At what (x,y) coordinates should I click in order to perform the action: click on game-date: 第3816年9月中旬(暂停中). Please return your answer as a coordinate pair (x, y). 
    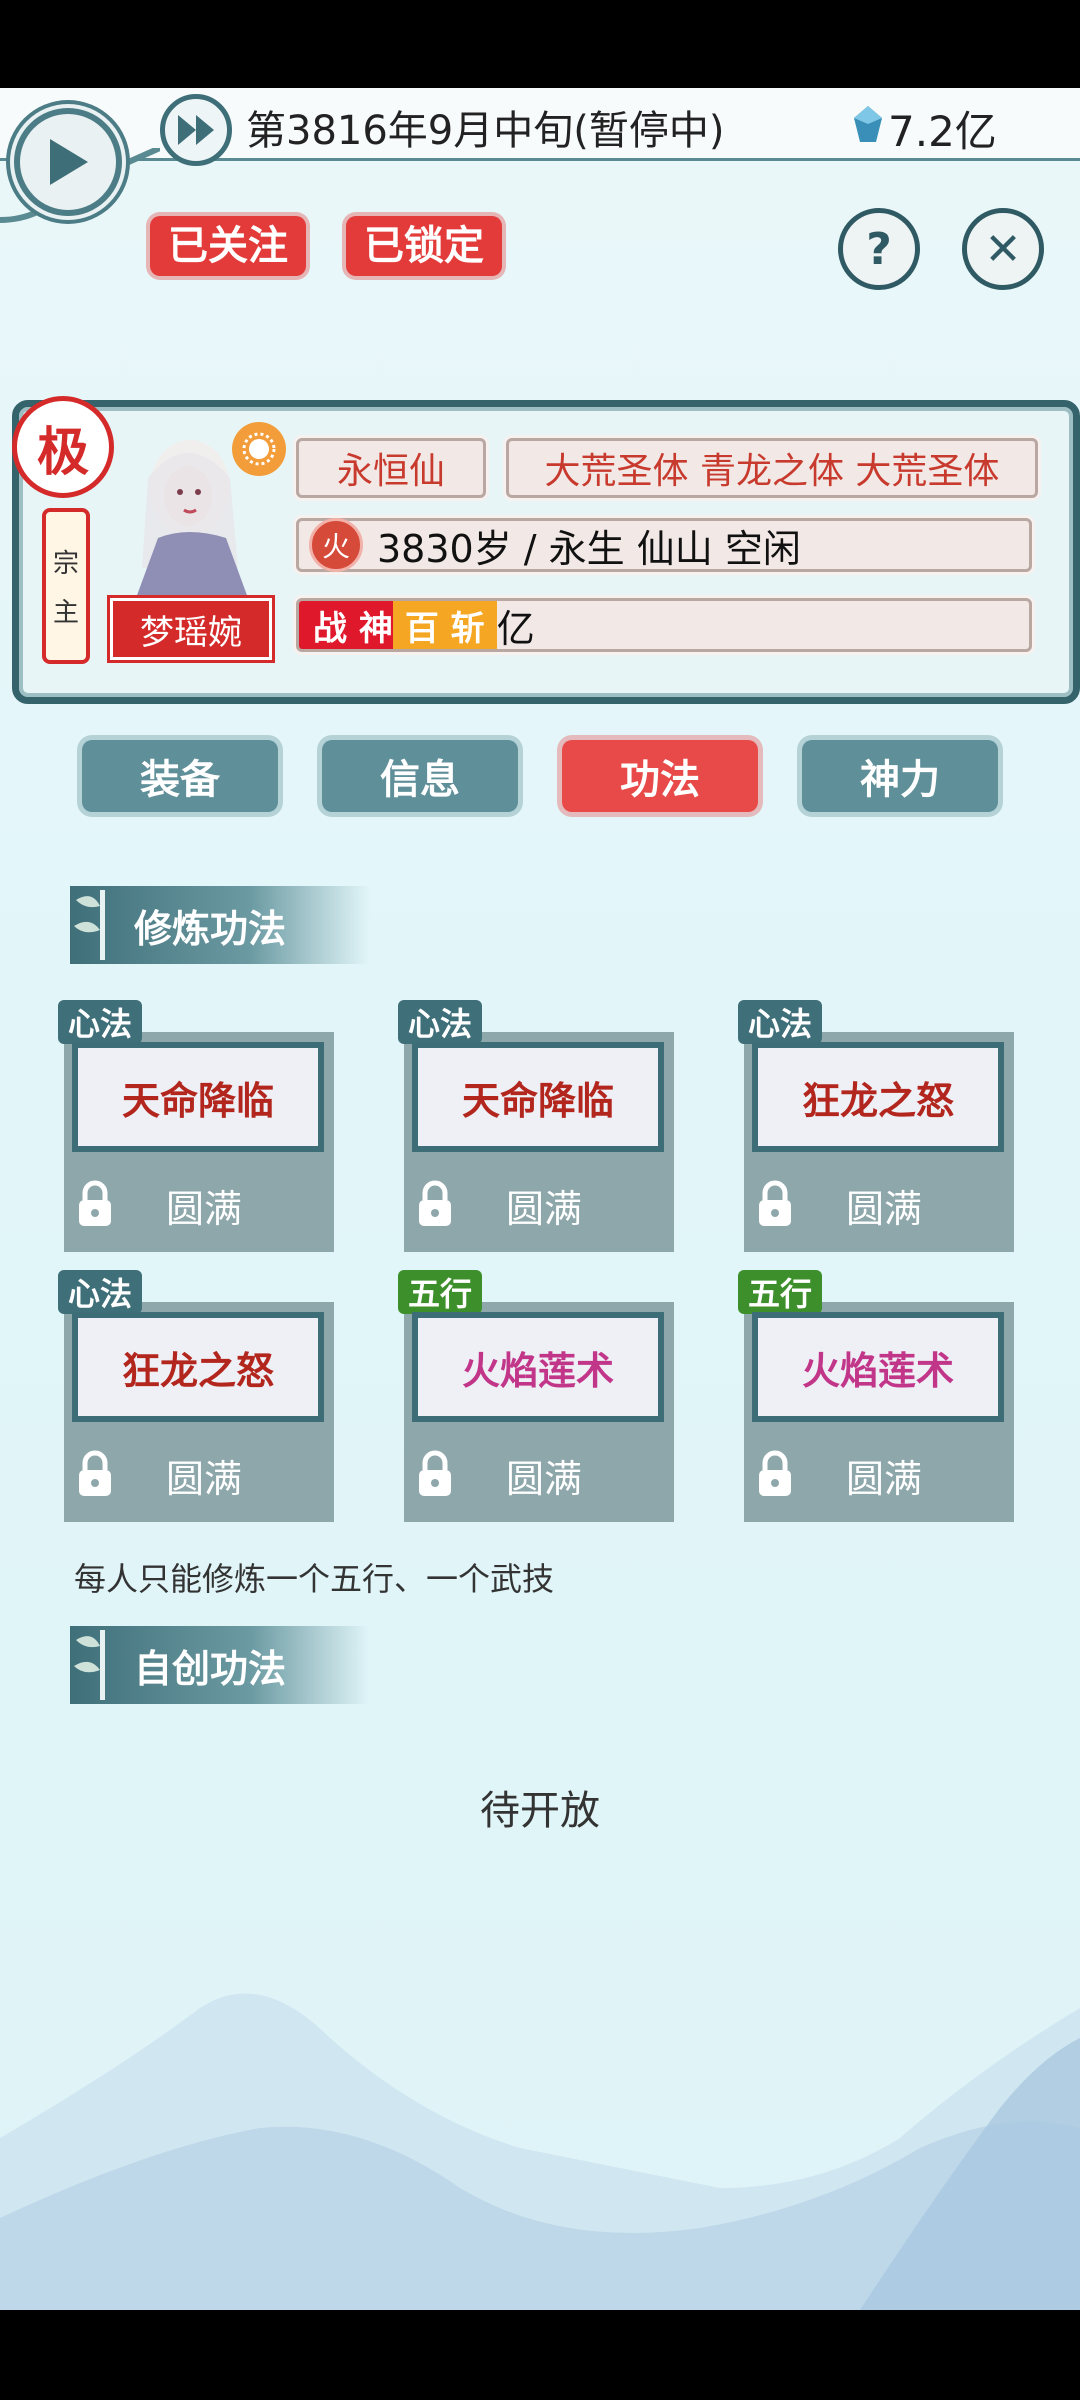
    Looking at the image, I should click on (485, 131).